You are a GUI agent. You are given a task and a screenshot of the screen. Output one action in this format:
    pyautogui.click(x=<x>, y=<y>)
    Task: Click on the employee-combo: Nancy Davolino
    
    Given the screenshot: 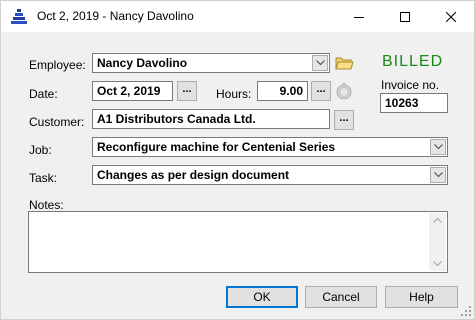 What is the action you would take?
    pyautogui.click(x=211, y=63)
    